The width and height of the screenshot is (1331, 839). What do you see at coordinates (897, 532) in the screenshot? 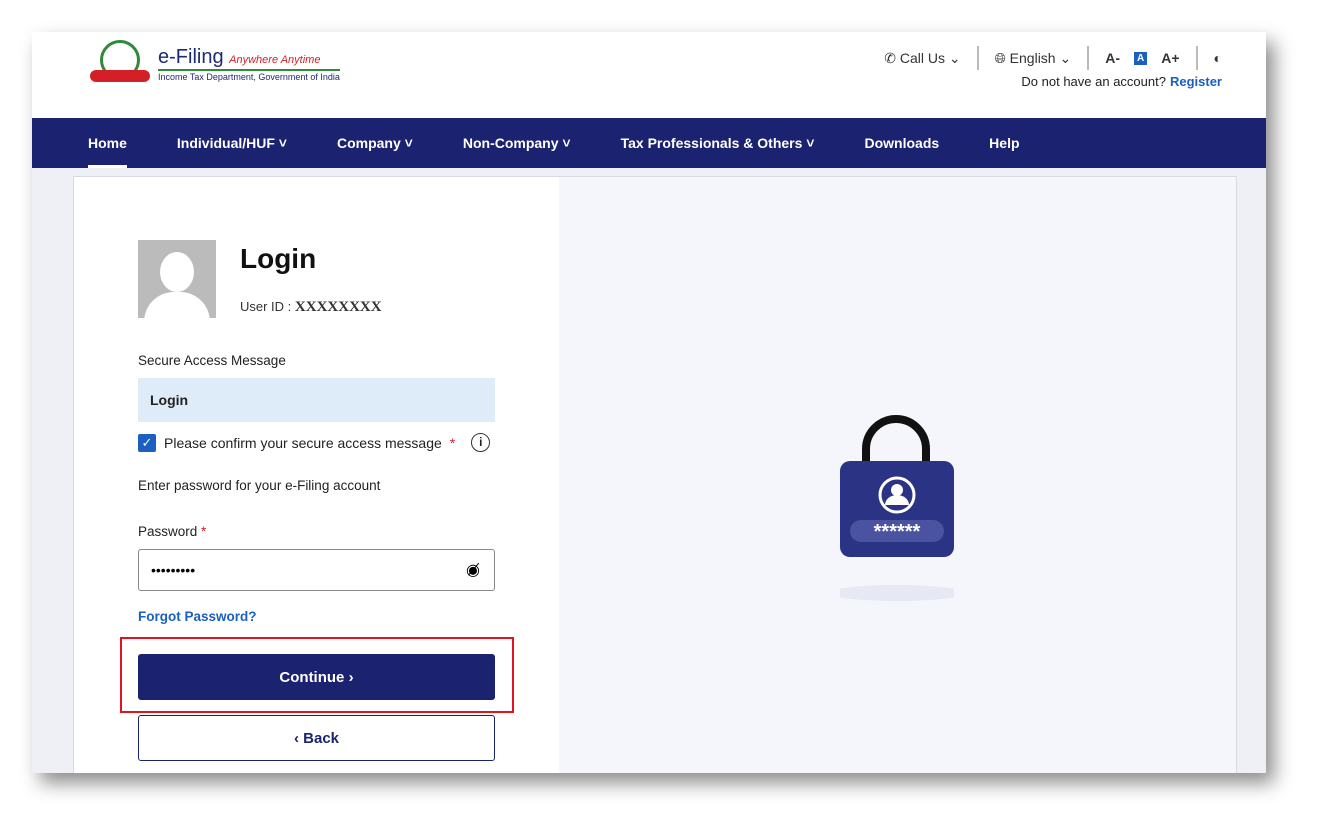
I see `lock-mask-text: ******` at bounding box center [897, 532].